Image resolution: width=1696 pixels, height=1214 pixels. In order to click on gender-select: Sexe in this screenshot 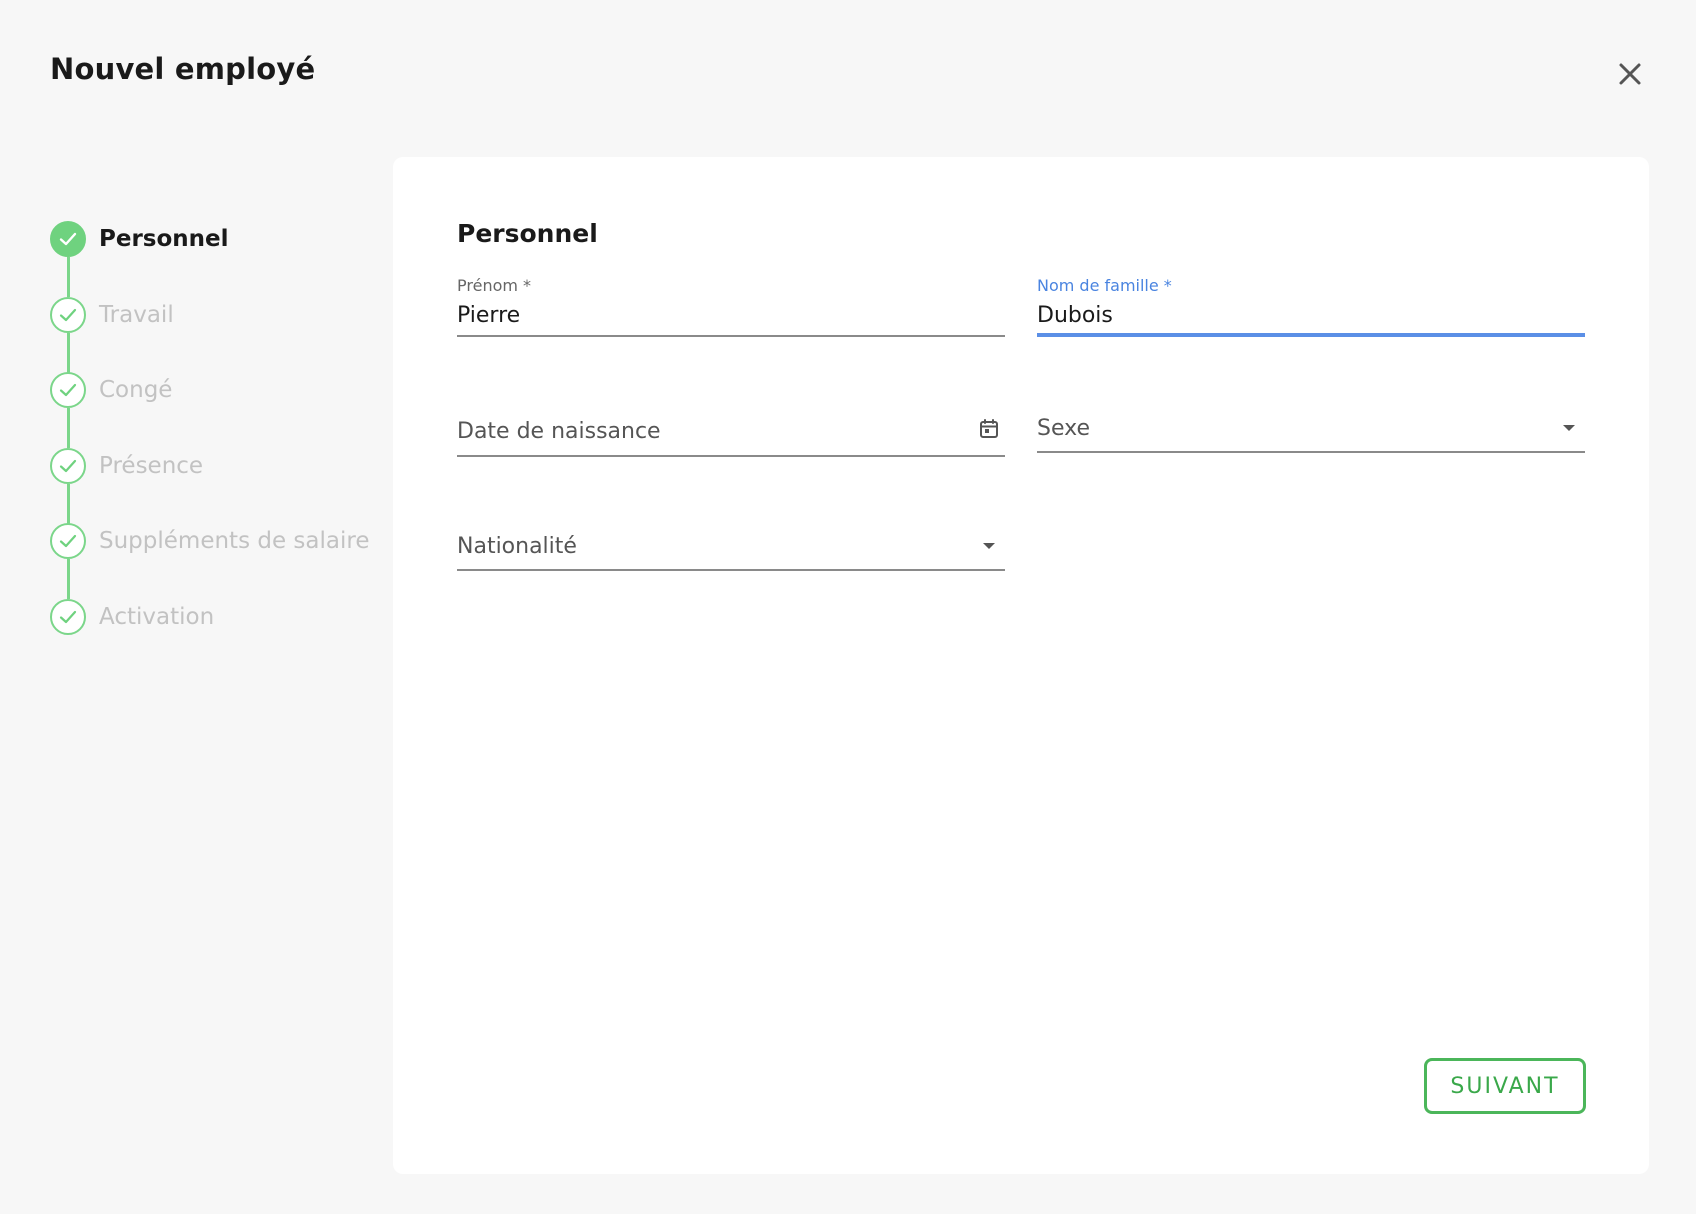, I will do `click(1311, 434)`.